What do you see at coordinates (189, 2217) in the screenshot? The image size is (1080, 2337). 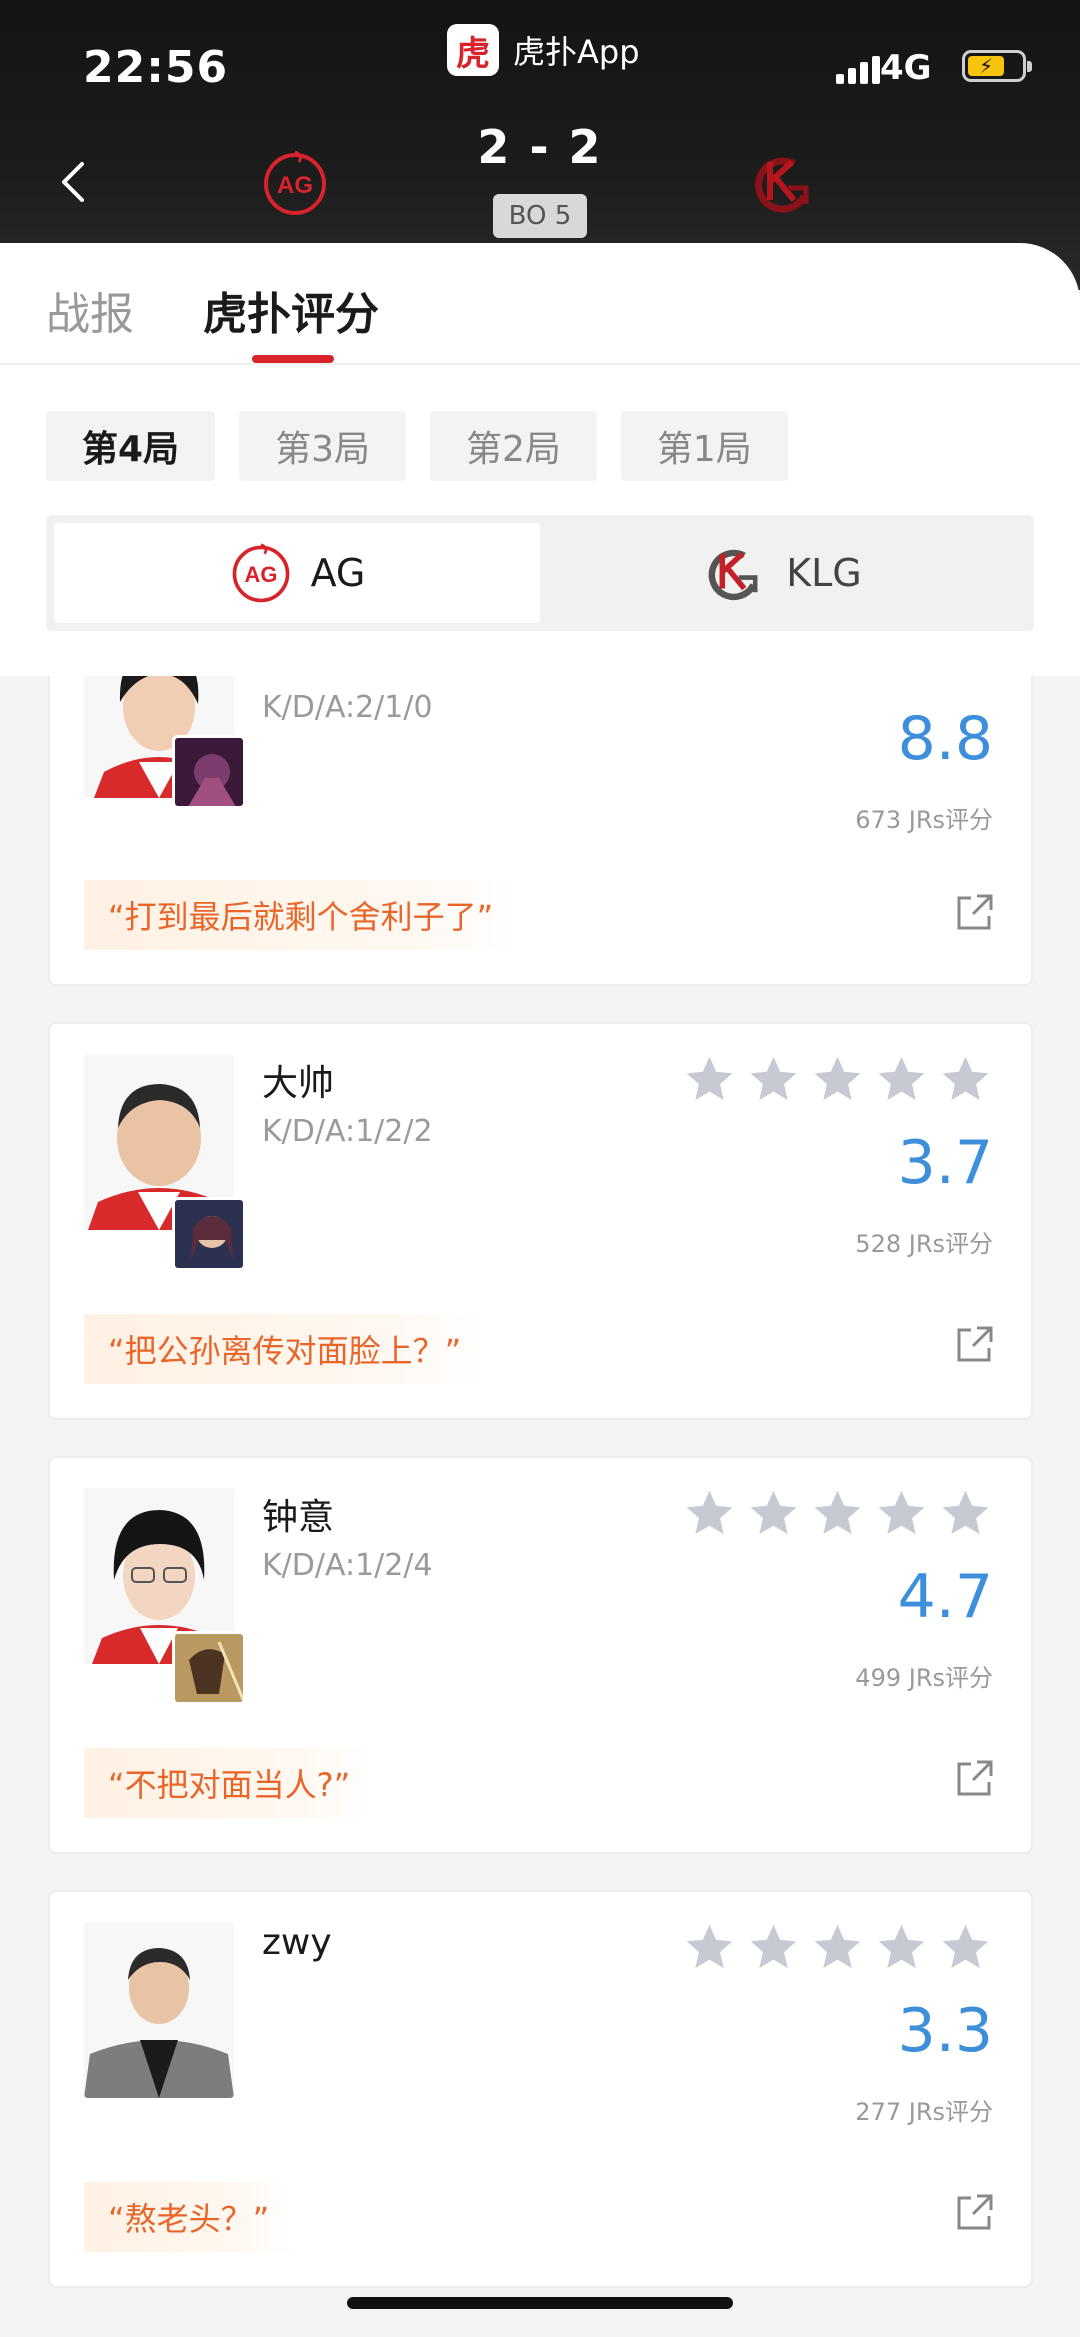 I see `player-top-comment: “熬老头？”` at bounding box center [189, 2217].